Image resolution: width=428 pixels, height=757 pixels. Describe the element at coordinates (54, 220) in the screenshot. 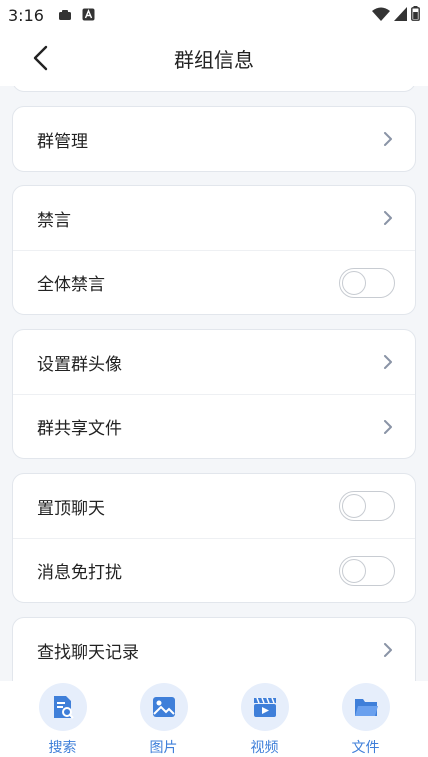

I see `mute-label: 禁言` at that location.